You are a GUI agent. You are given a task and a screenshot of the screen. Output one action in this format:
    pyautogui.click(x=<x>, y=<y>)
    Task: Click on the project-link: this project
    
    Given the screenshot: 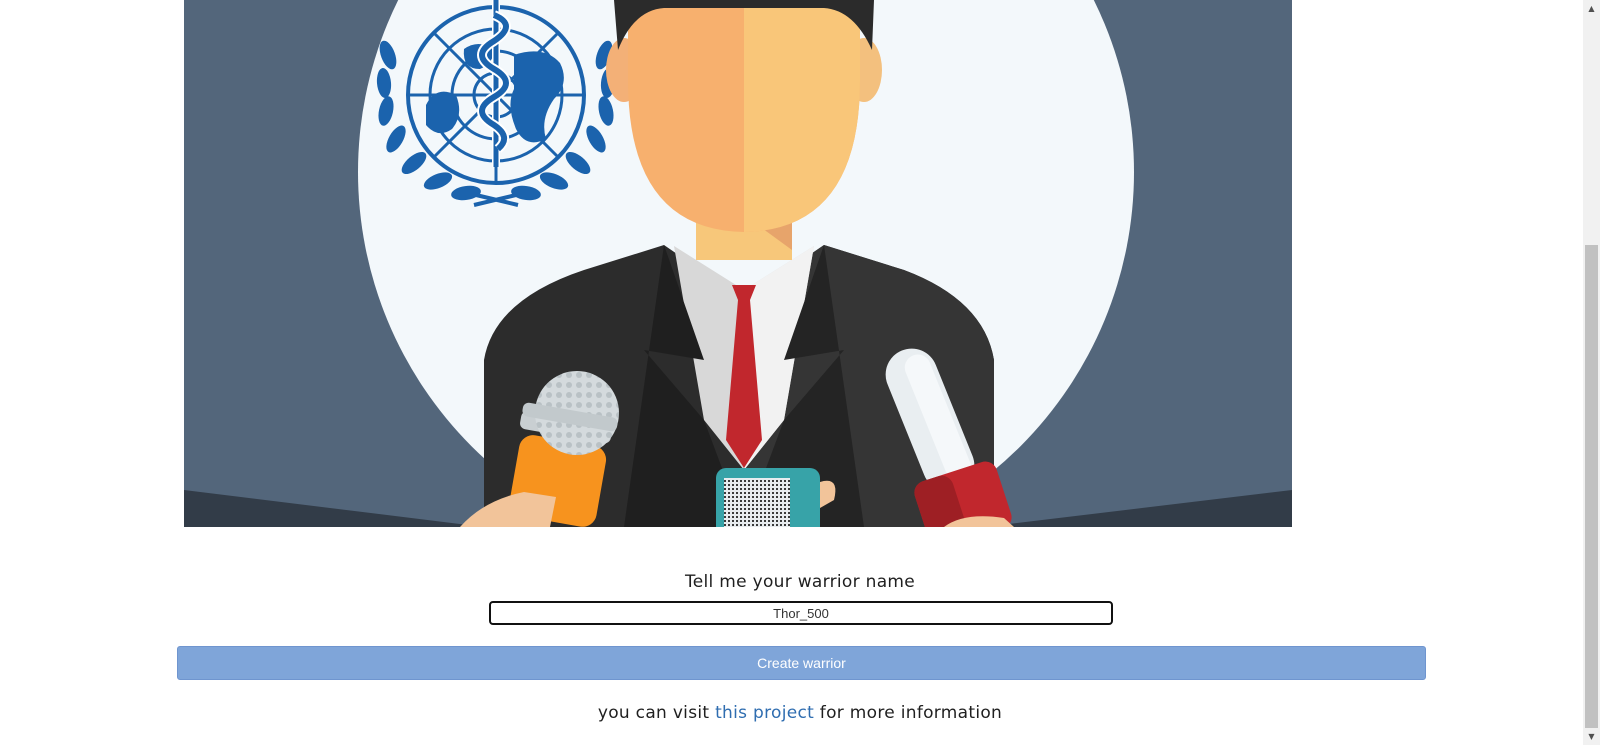 What is the action you would take?
    pyautogui.click(x=764, y=713)
    